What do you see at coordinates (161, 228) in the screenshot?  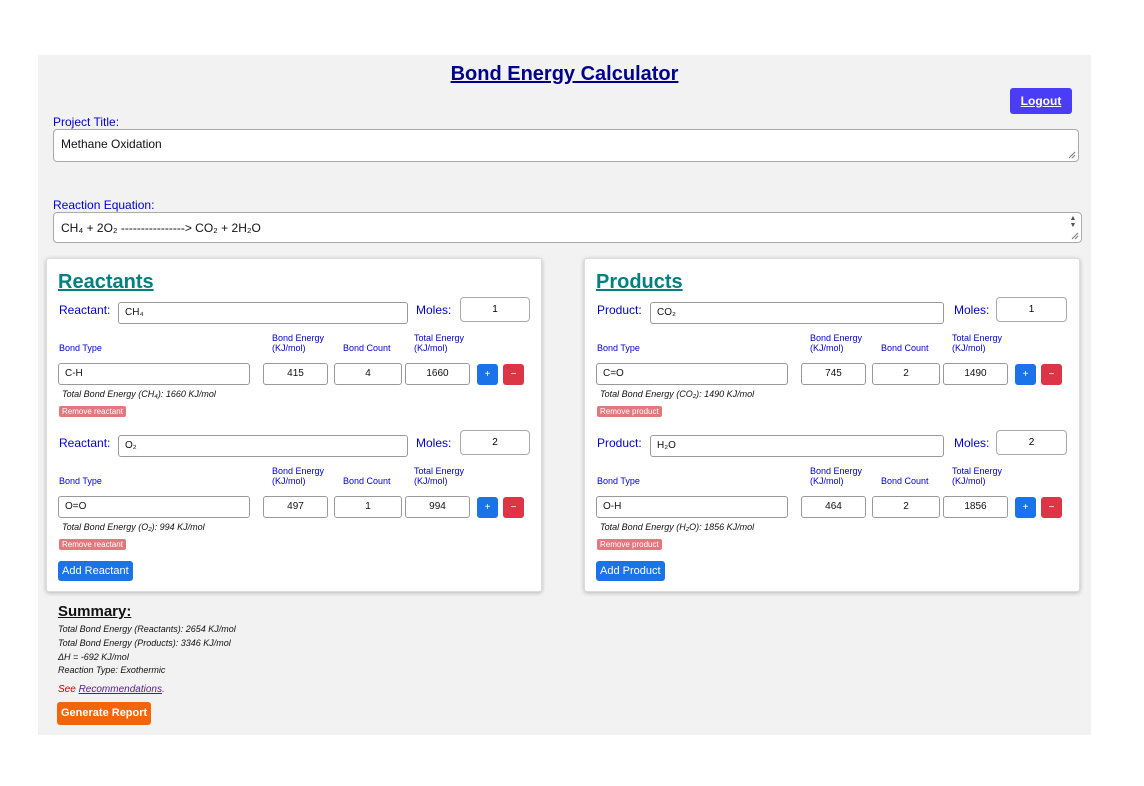 I see `reaction-equation-value: CH₄ + 2O₂ ----------------> CO₂ + 2H₂O` at bounding box center [161, 228].